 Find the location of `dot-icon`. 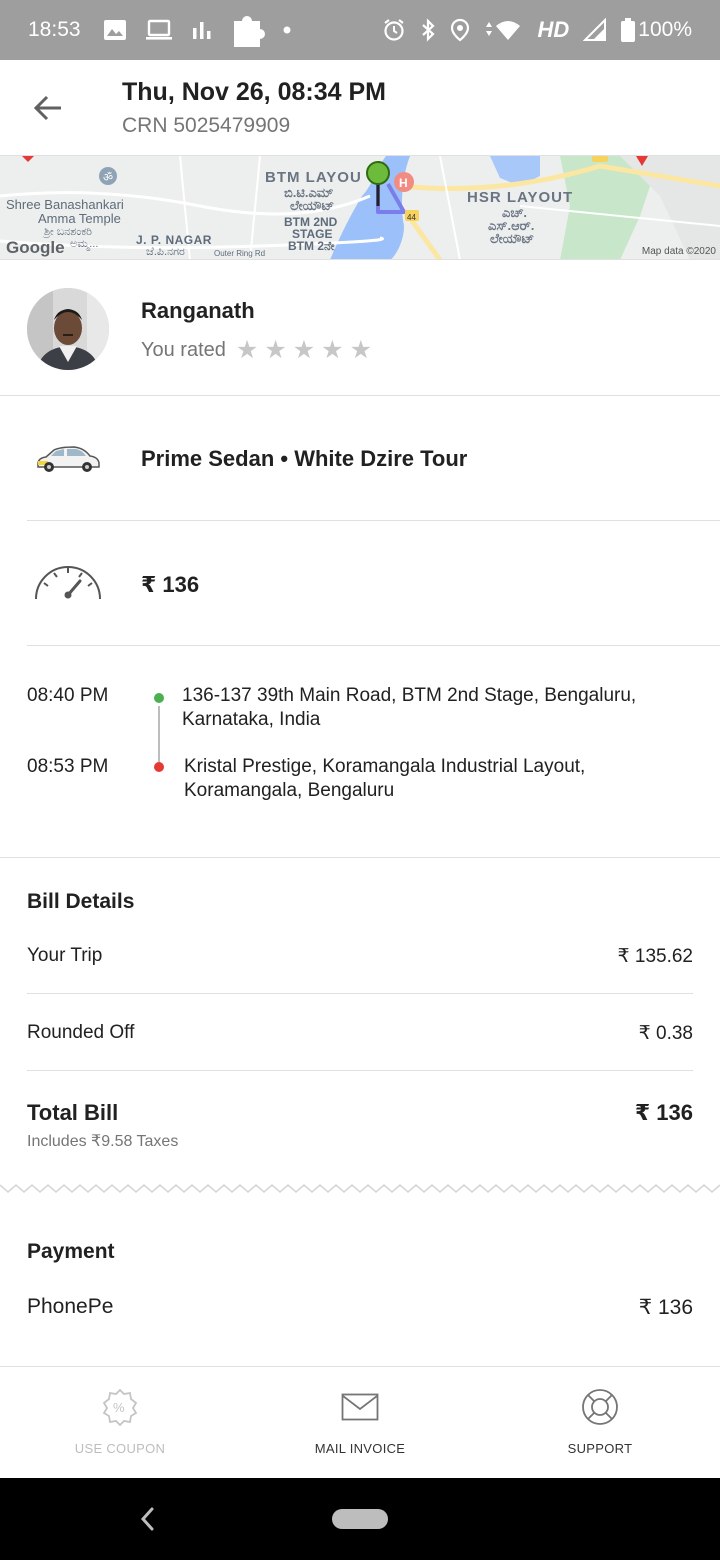

dot-icon is located at coordinates (287, 30).